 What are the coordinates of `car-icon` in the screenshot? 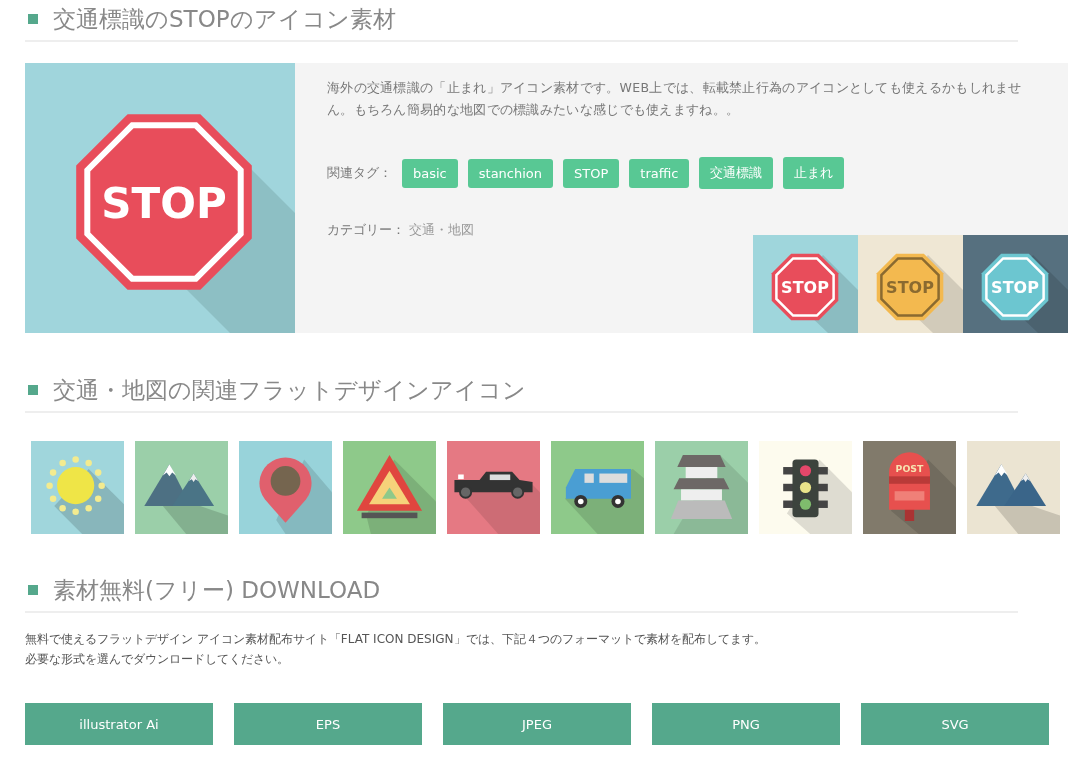 It's located at (493, 487).